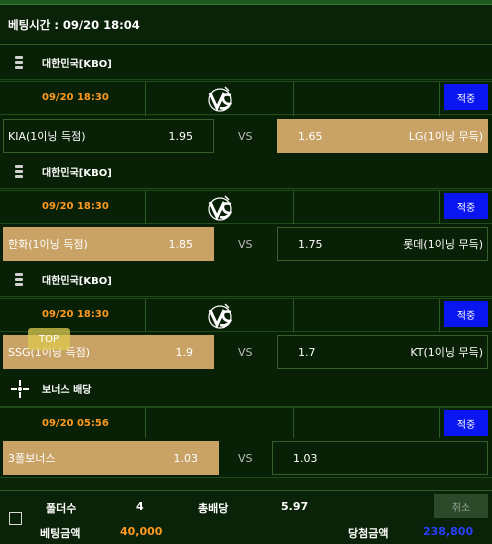 The width and height of the screenshot is (492, 544). Describe the element at coordinates (140, 506) in the screenshot. I see `folder-count: 4` at that location.